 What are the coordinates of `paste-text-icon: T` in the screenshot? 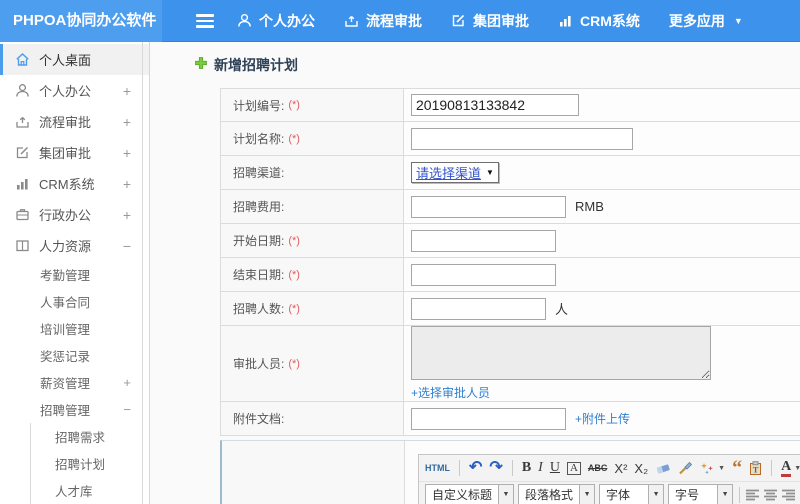 It's located at (755, 468).